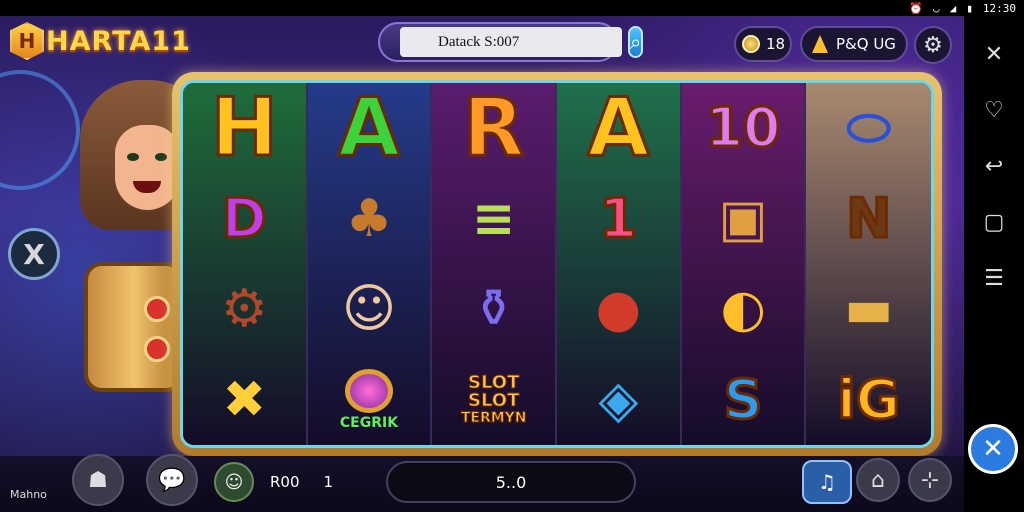  Describe the element at coordinates (936, 8) in the screenshot. I see `wifi-icon: ◡` at that location.